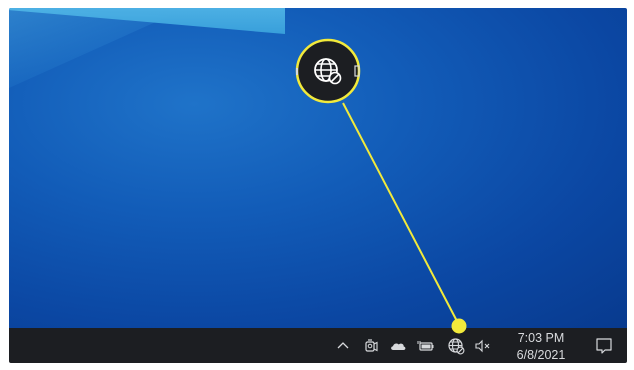  Describe the element at coordinates (541, 346) in the screenshot. I see `taskbar-clock: 7:03 PM 6/8/2021` at that location.